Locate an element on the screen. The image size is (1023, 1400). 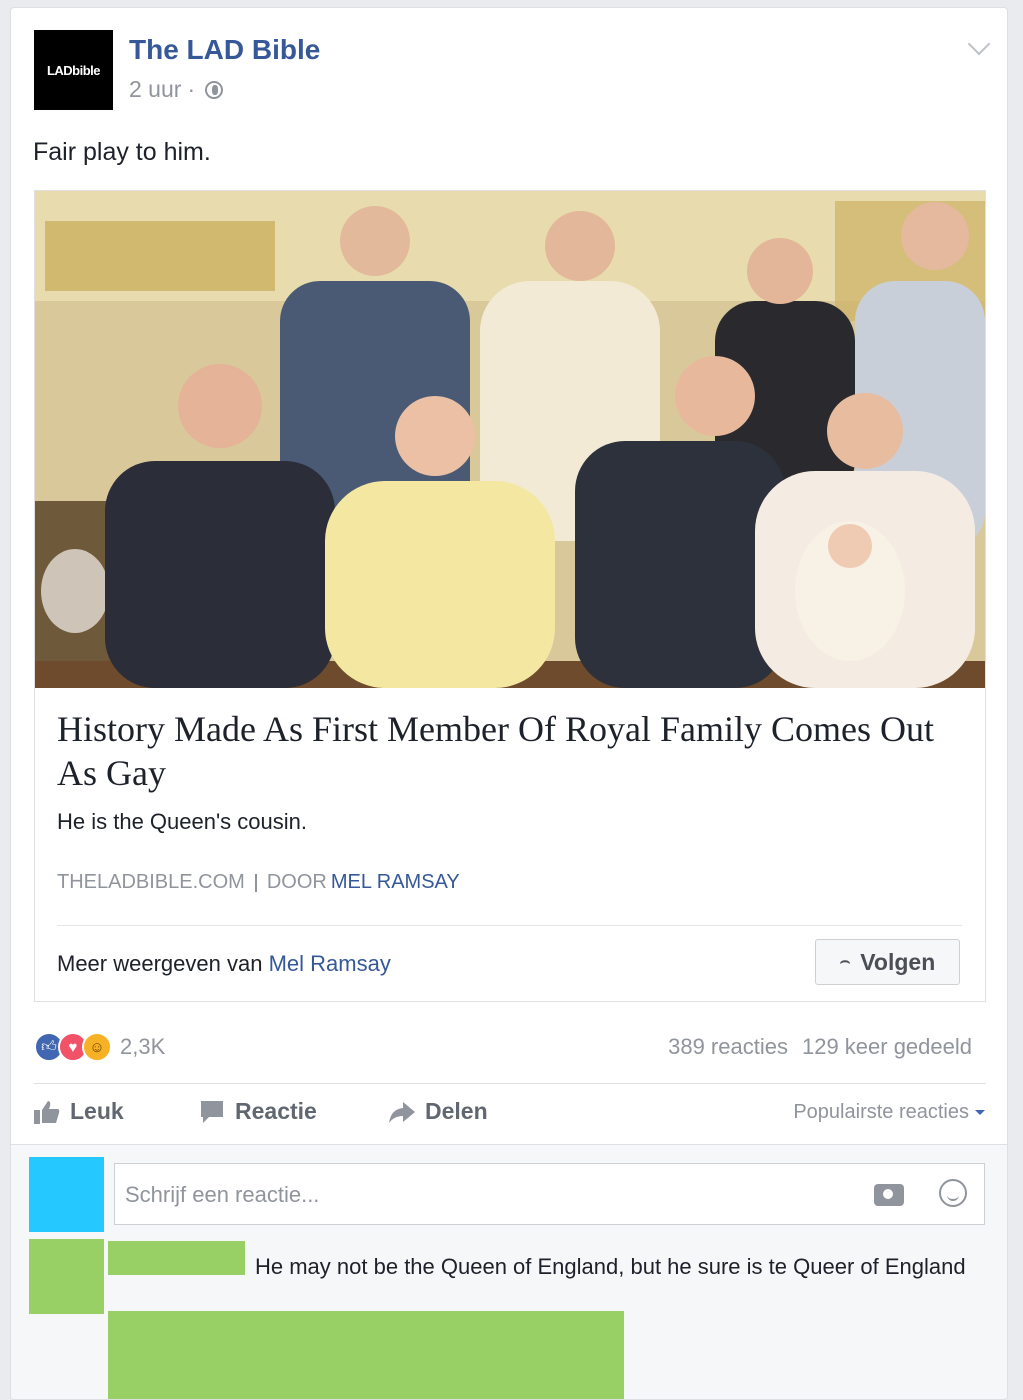
share-label: Delen is located at coordinates (456, 1111).